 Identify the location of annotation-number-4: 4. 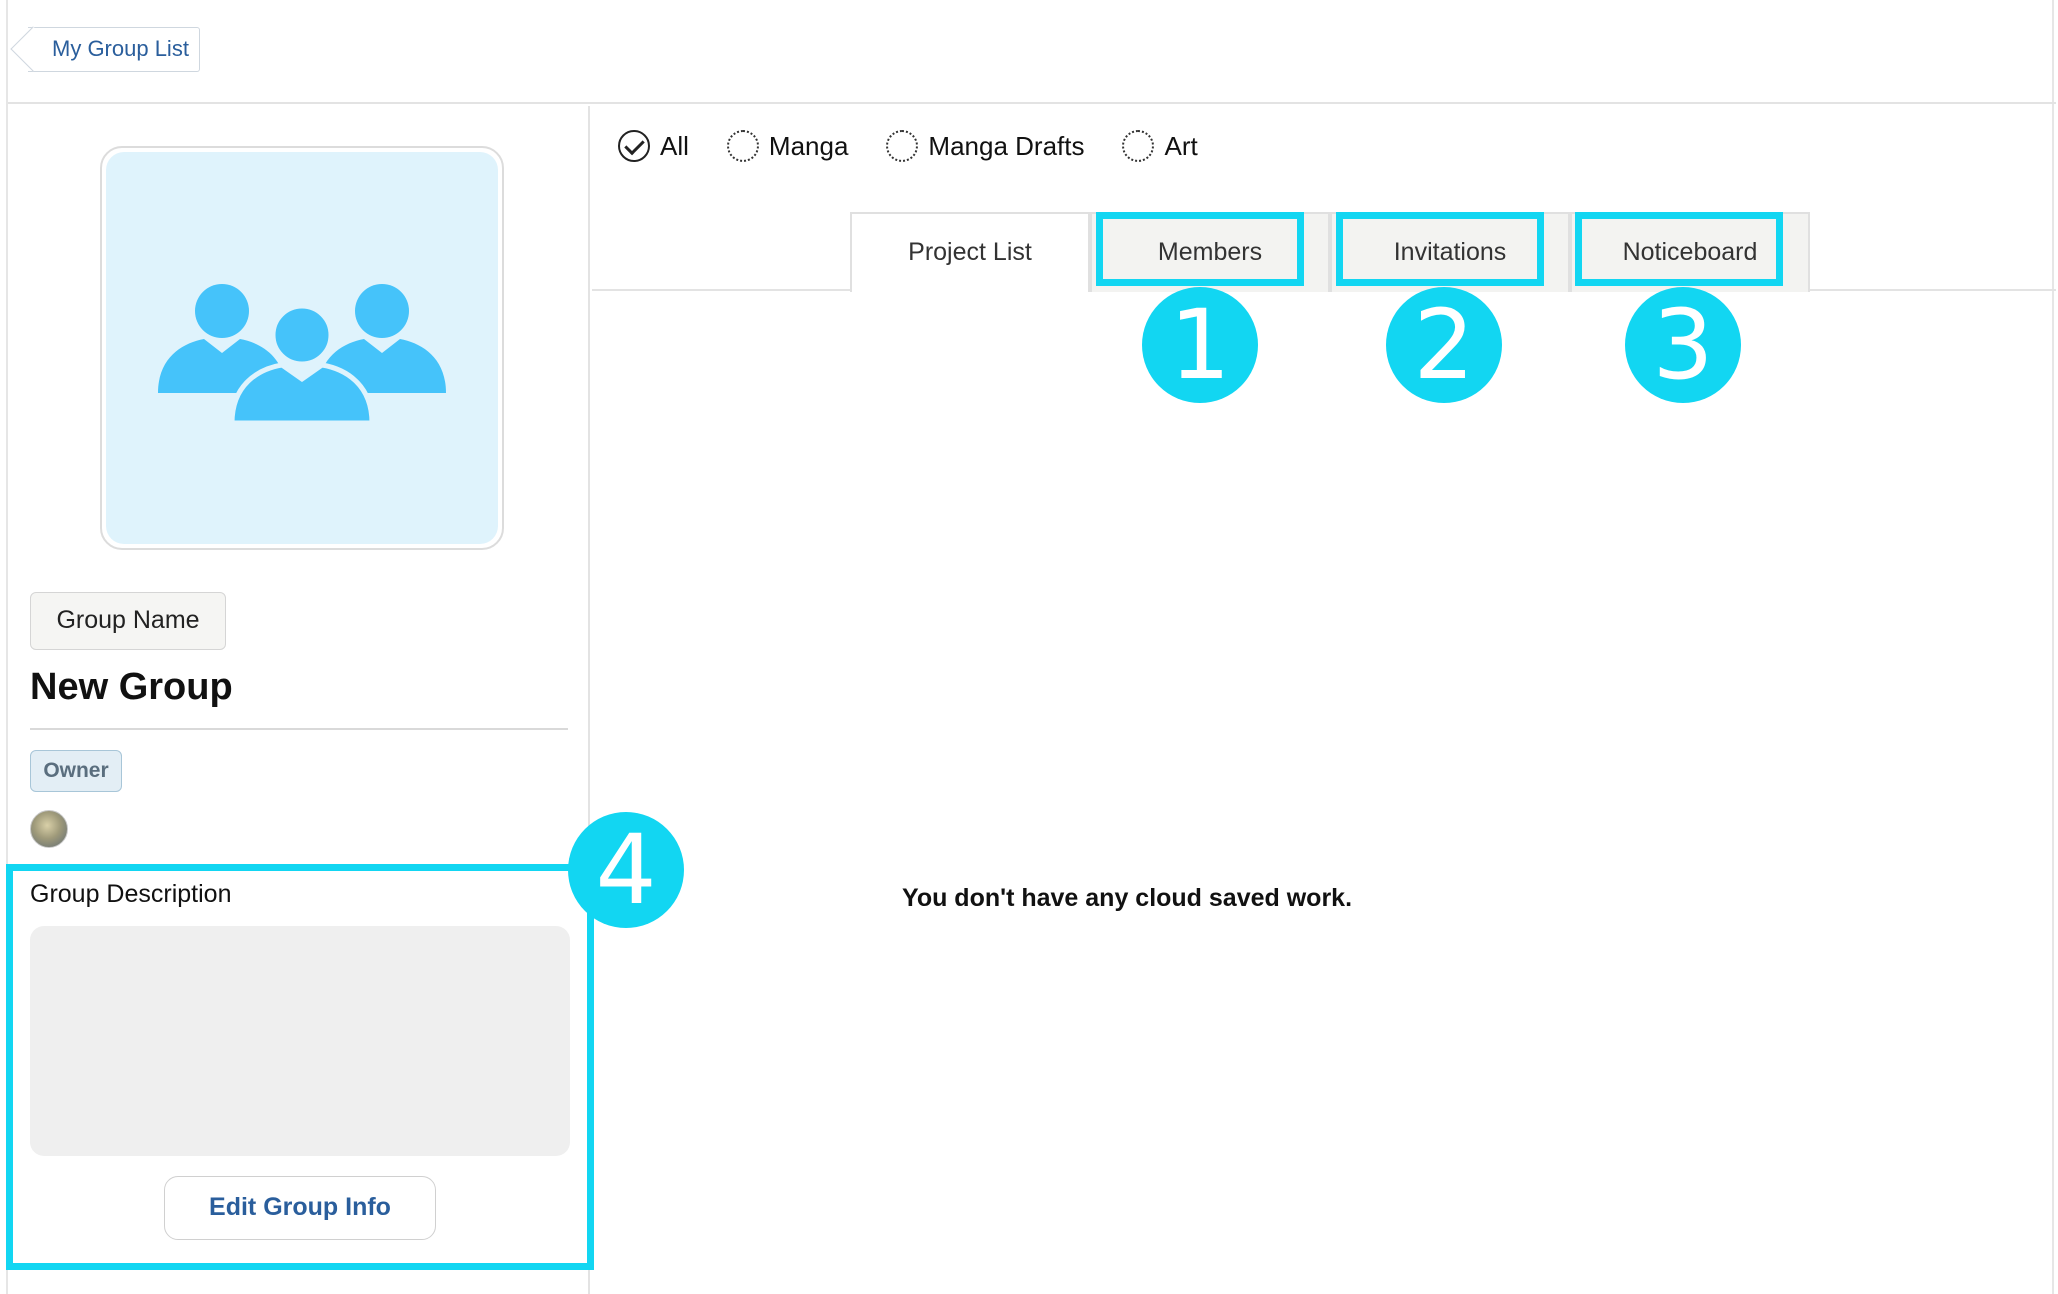
(626, 870).